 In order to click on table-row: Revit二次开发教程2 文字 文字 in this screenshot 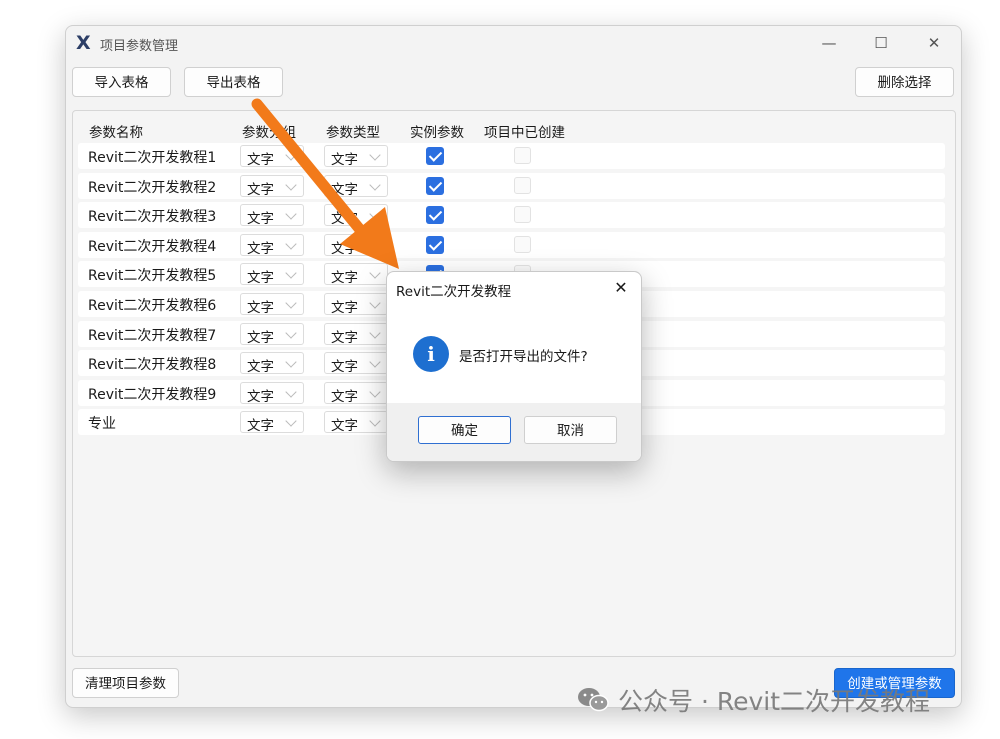, I will do `click(511, 185)`.